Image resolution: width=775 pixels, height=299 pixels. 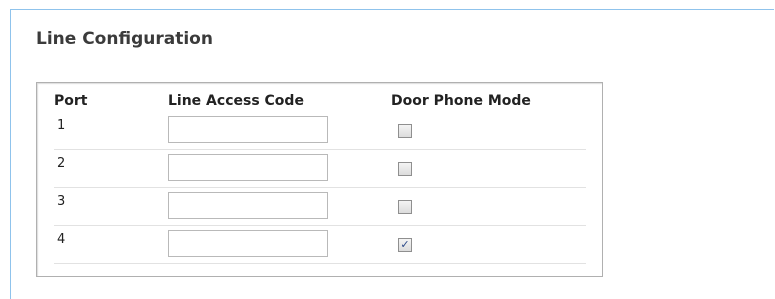 I want to click on port-number-3: 3, so click(x=61, y=201).